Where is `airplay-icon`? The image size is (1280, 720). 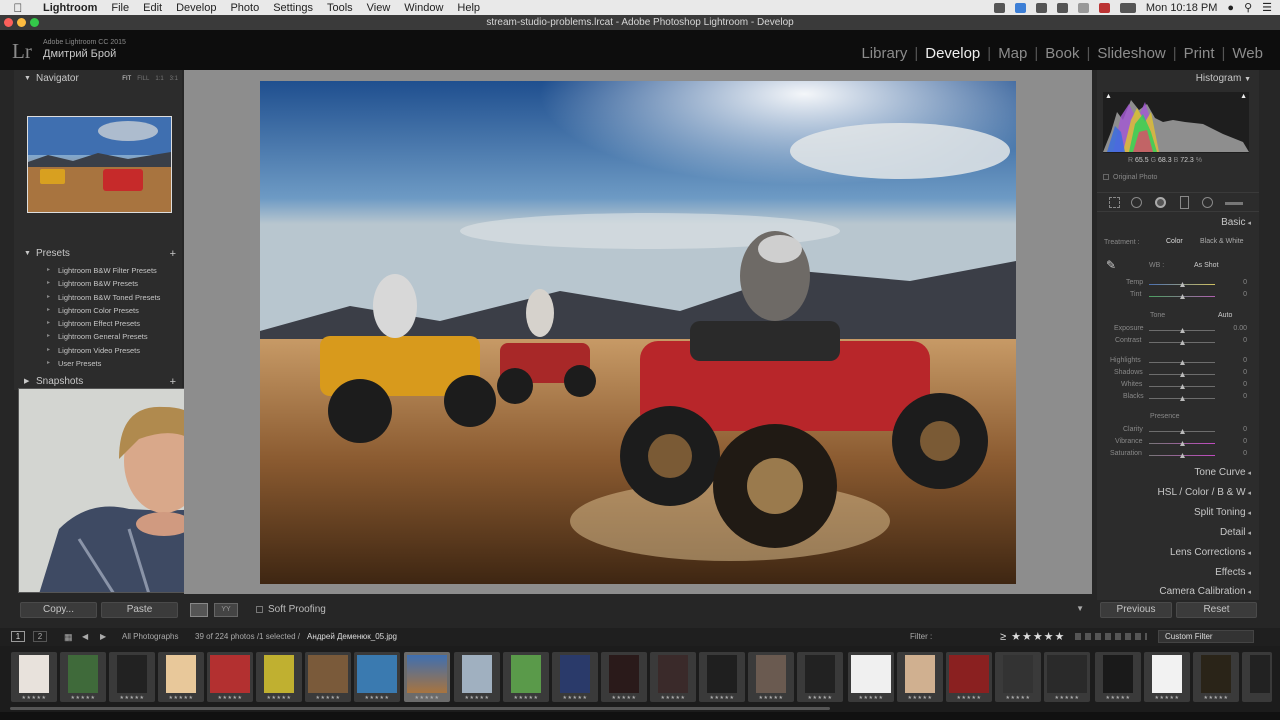 airplay-icon is located at coordinates (1041, 7).